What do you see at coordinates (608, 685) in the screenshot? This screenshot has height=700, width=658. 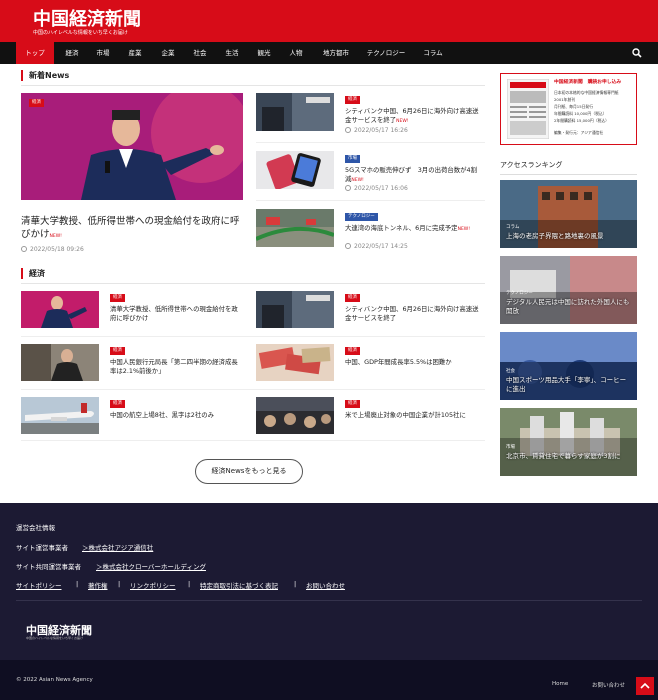 I see `bottom-link-contact: お問い合わせ` at bounding box center [608, 685].